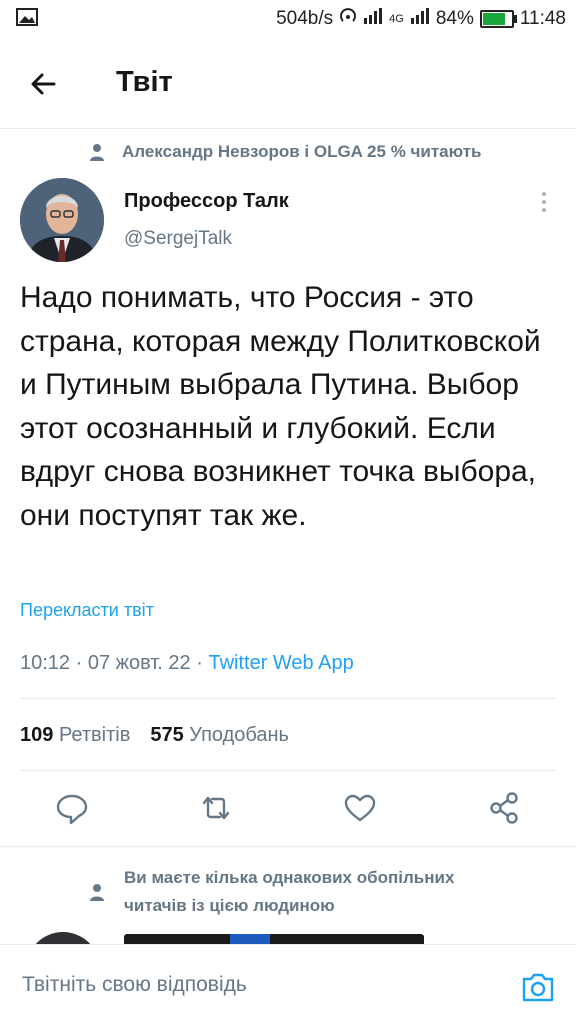  I want to click on tweet-time: 10:12, so click(45, 663).